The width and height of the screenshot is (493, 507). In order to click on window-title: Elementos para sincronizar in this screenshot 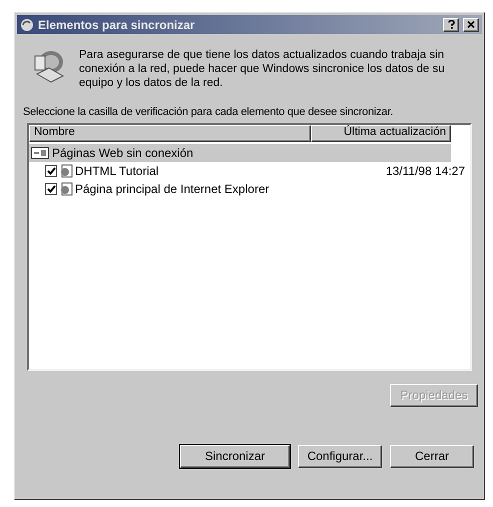, I will do `click(117, 25)`.